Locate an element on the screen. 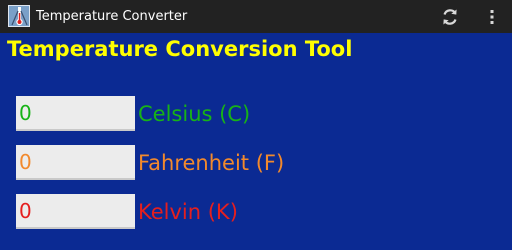  overflow-menu-icon is located at coordinates (492, 17).